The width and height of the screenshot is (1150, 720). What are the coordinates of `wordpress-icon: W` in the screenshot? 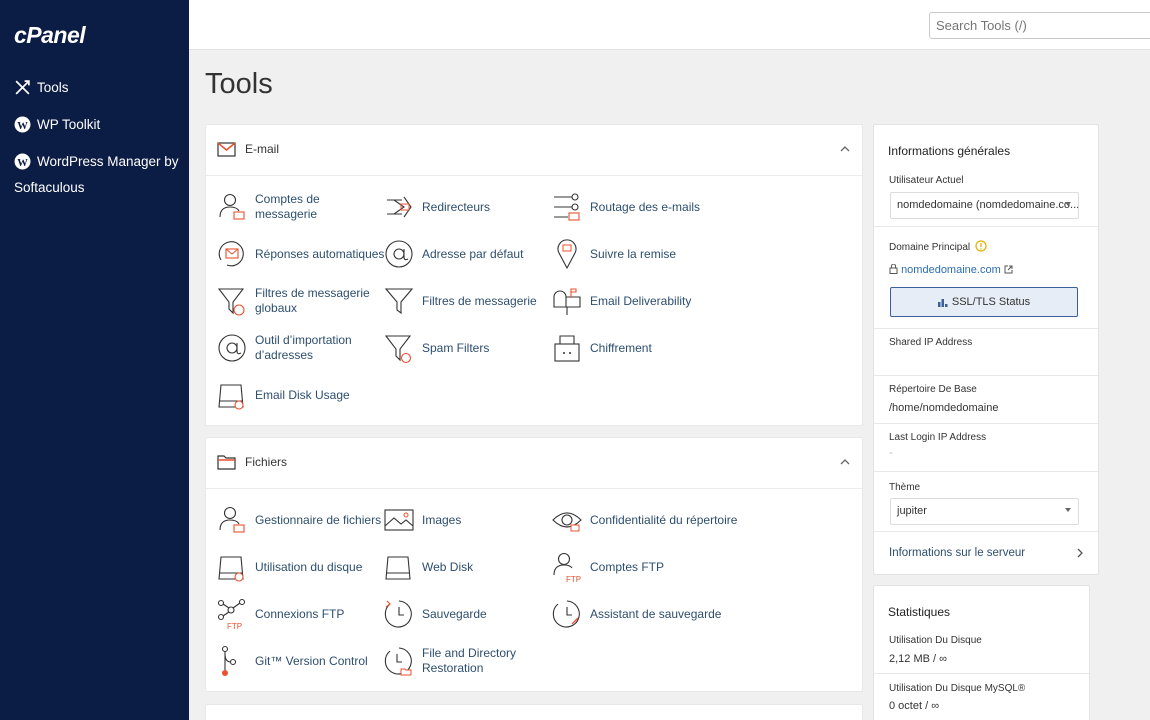 It's located at (22, 124).